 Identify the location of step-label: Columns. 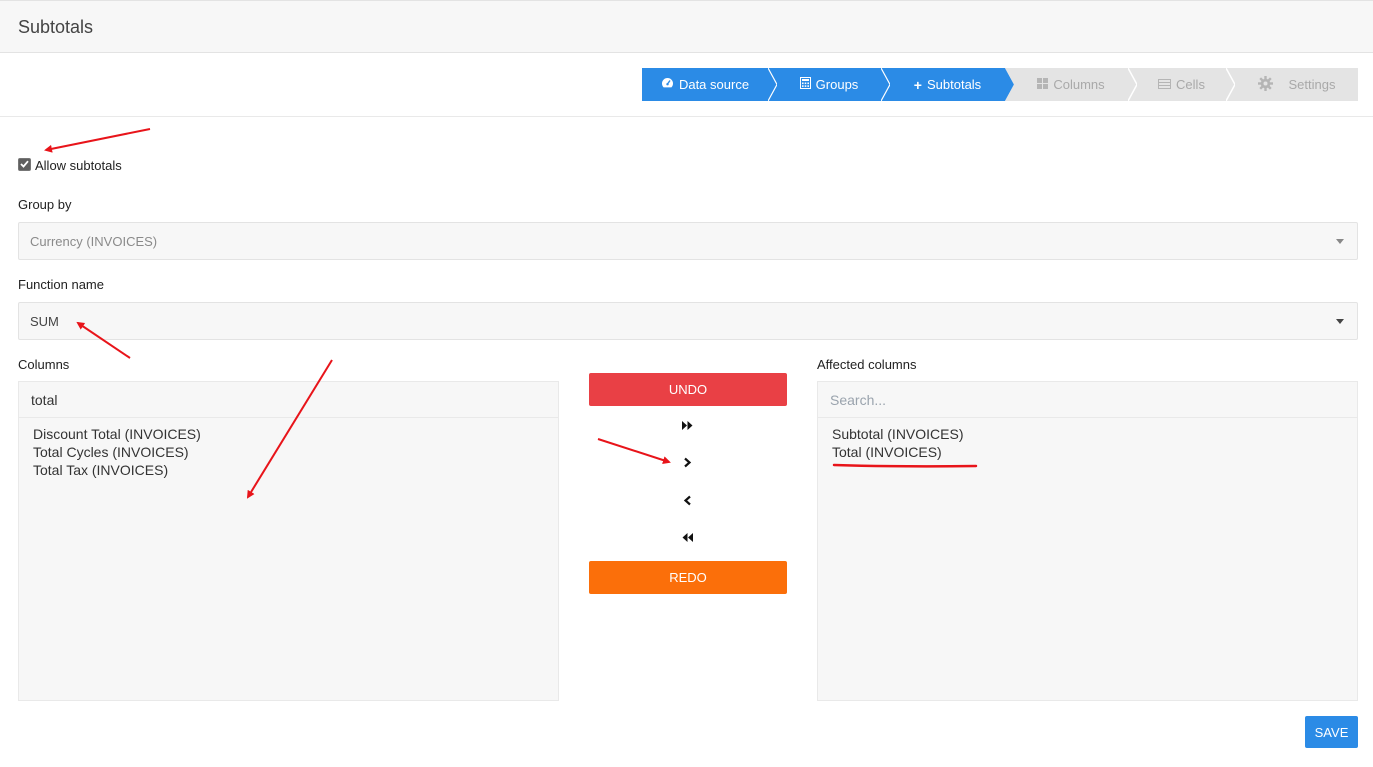
(1079, 84).